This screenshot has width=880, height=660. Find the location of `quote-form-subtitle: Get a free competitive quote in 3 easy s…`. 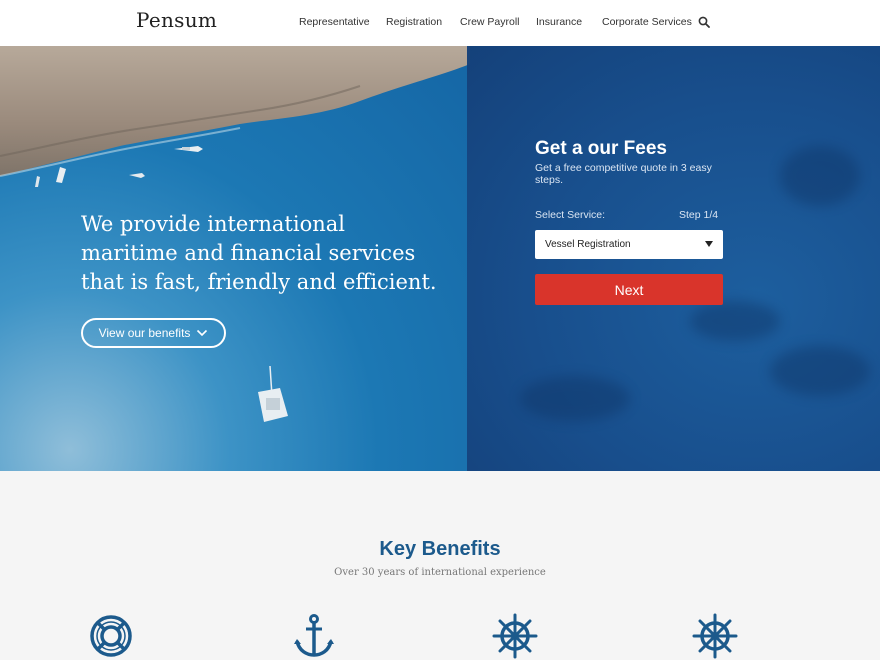

quote-form-subtitle: Get a free competitive quote in 3 easy s… is located at coordinates (623, 174).